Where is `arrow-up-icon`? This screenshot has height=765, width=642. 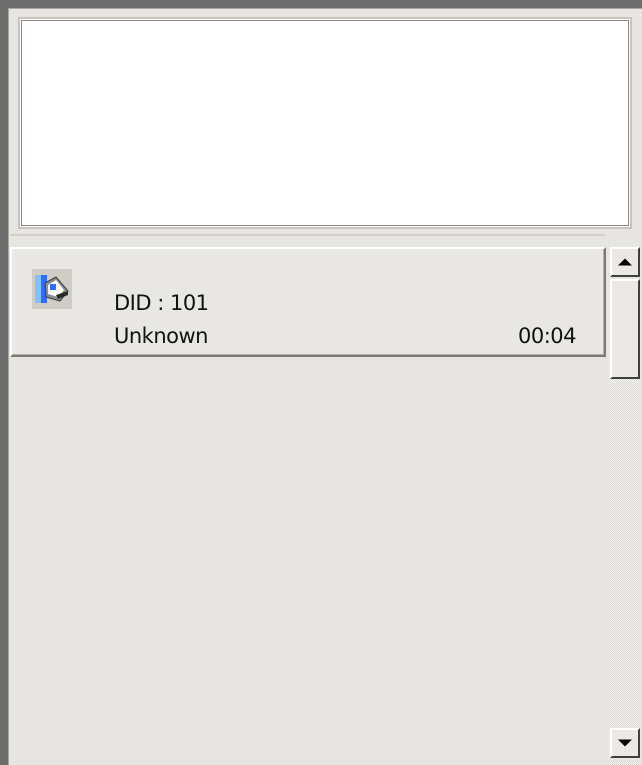
arrow-up-icon is located at coordinates (625, 262).